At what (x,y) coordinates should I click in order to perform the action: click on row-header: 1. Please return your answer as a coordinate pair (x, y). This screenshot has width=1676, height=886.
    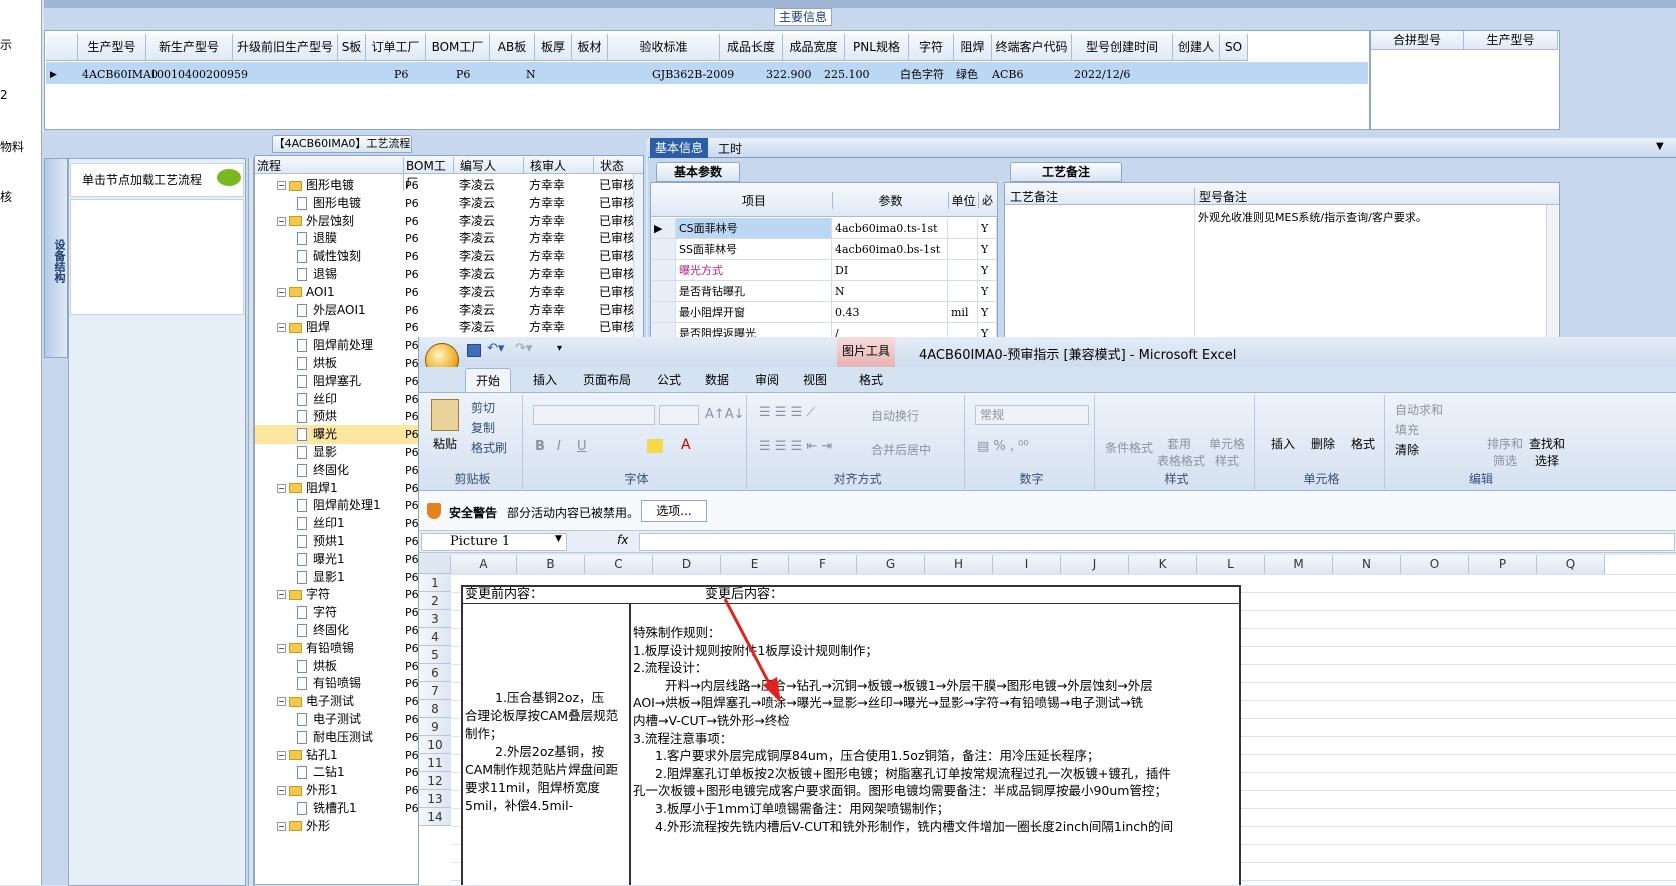
    Looking at the image, I should click on (435, 583).